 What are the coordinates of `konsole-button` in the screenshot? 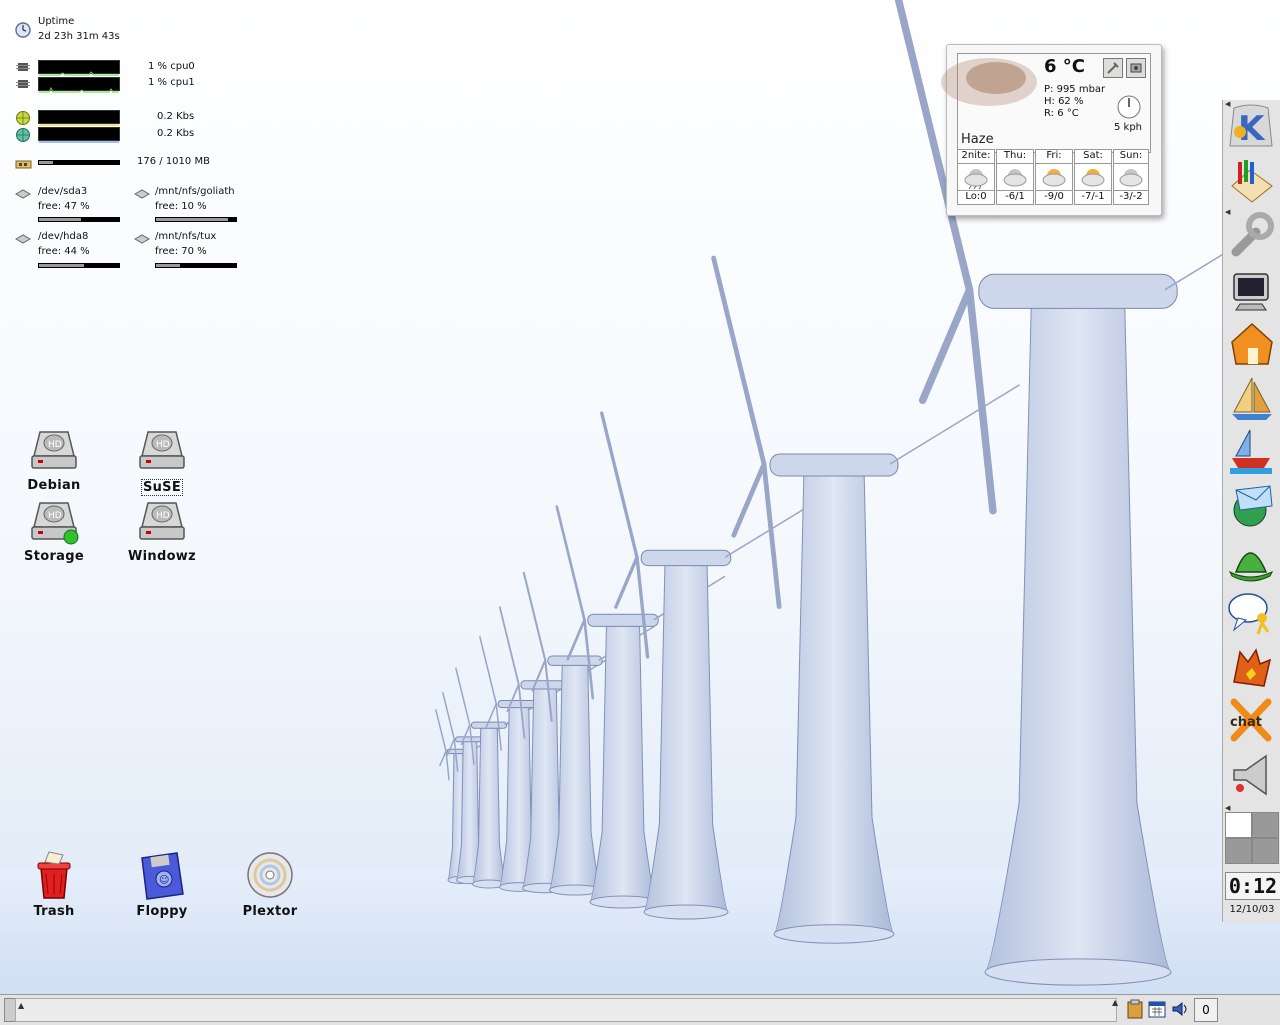 It's located at (1251, 289).